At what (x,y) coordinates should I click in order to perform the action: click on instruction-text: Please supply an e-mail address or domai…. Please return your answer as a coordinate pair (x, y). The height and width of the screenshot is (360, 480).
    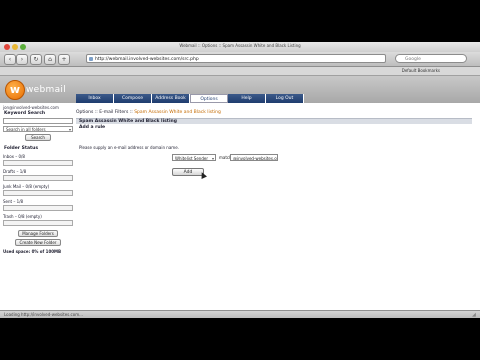
    Looking at the image, I should click on (129, 147).